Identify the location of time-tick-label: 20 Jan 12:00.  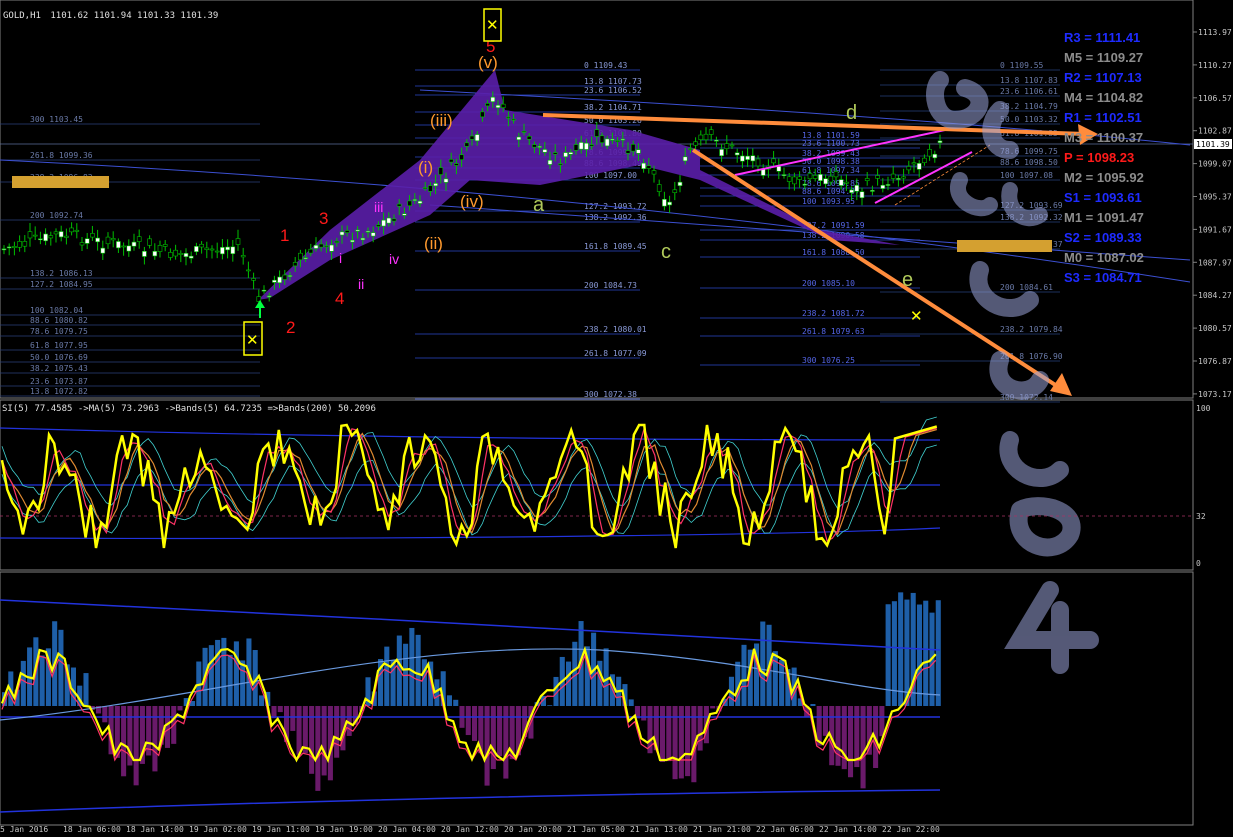
(470, 829).